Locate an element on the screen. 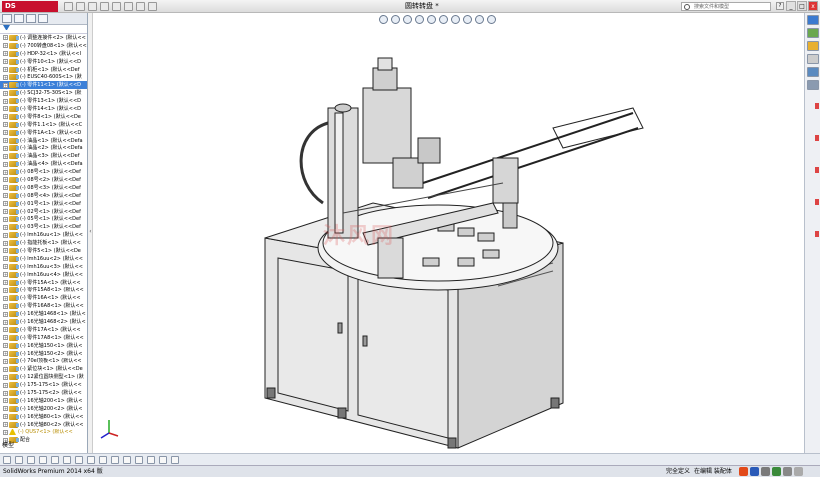 This screenshot has width=820, height=477. tree-item: + (-) 油晶<2> (默认<<Defa is located at coordinates (43, 148).